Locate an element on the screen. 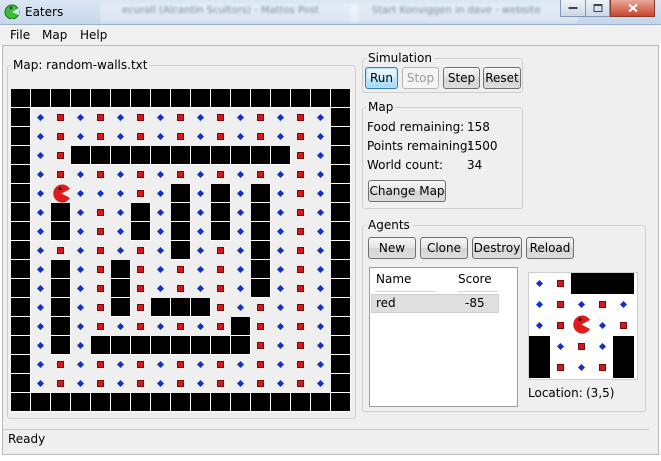 This screenshot has width=661, height=461. column-header-score: Score is located at coordinates (478, 280).